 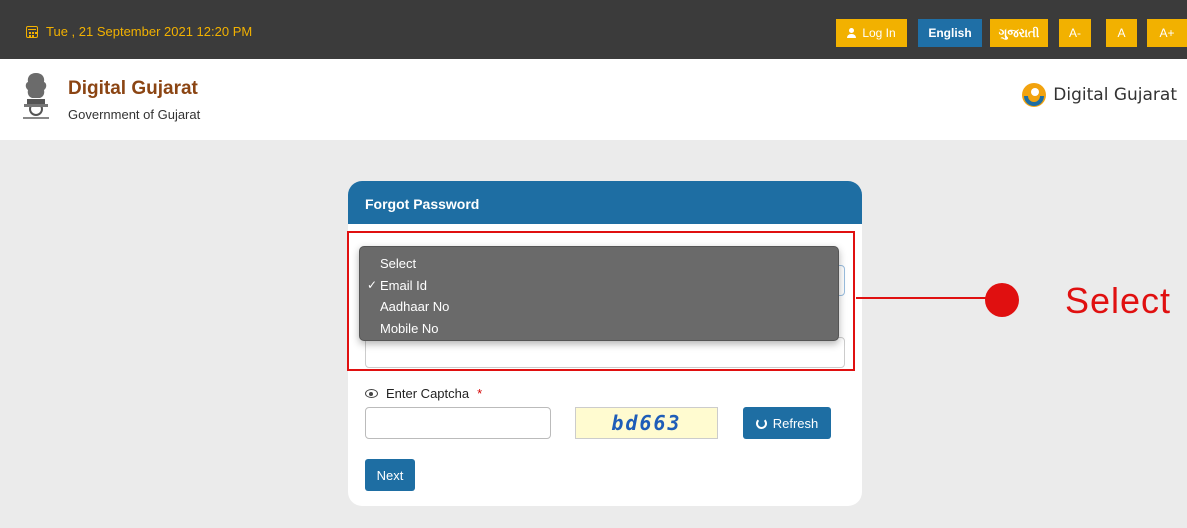 I want to click on refresh-captcha-button: Refresh, so click(x=787, y=423).